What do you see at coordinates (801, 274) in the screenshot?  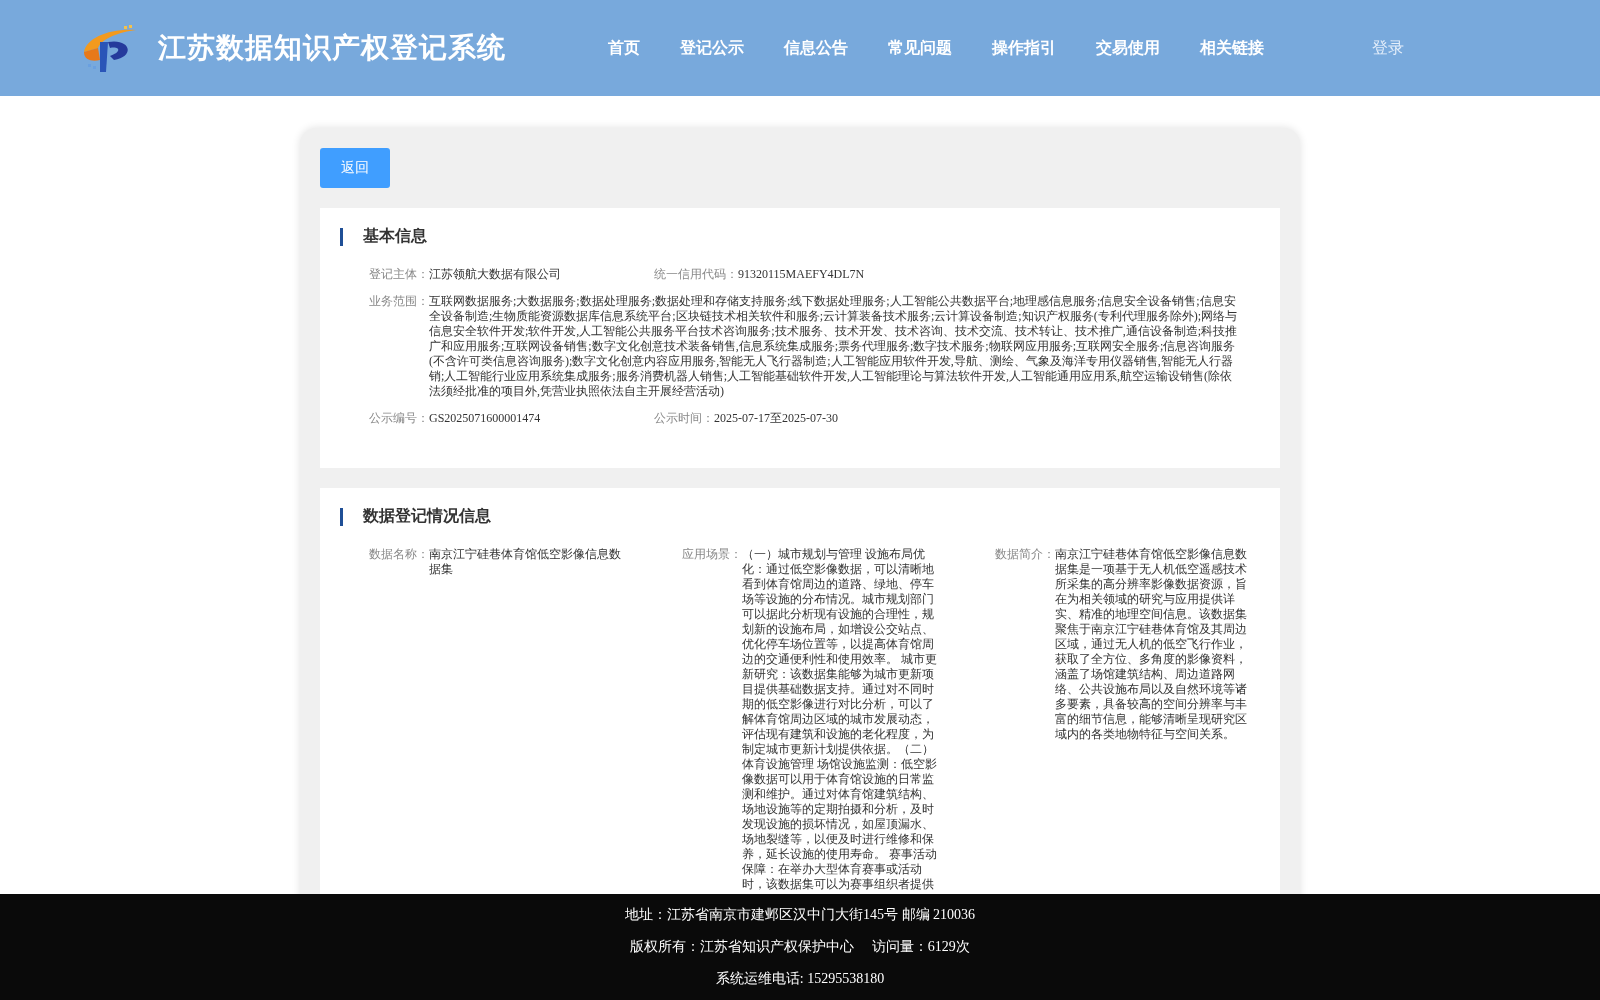 I see `field-value: 91320115MAEFY4DL7N` at bounding box center [801, 274].